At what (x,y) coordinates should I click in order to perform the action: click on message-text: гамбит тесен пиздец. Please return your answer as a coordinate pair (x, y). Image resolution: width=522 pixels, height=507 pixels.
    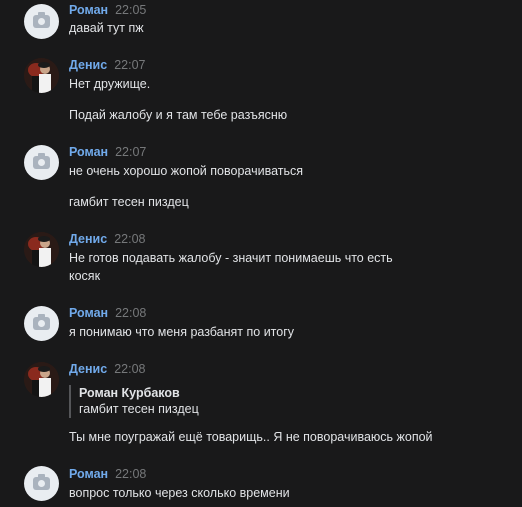
    Looking at the image, I should click on (129, 202).